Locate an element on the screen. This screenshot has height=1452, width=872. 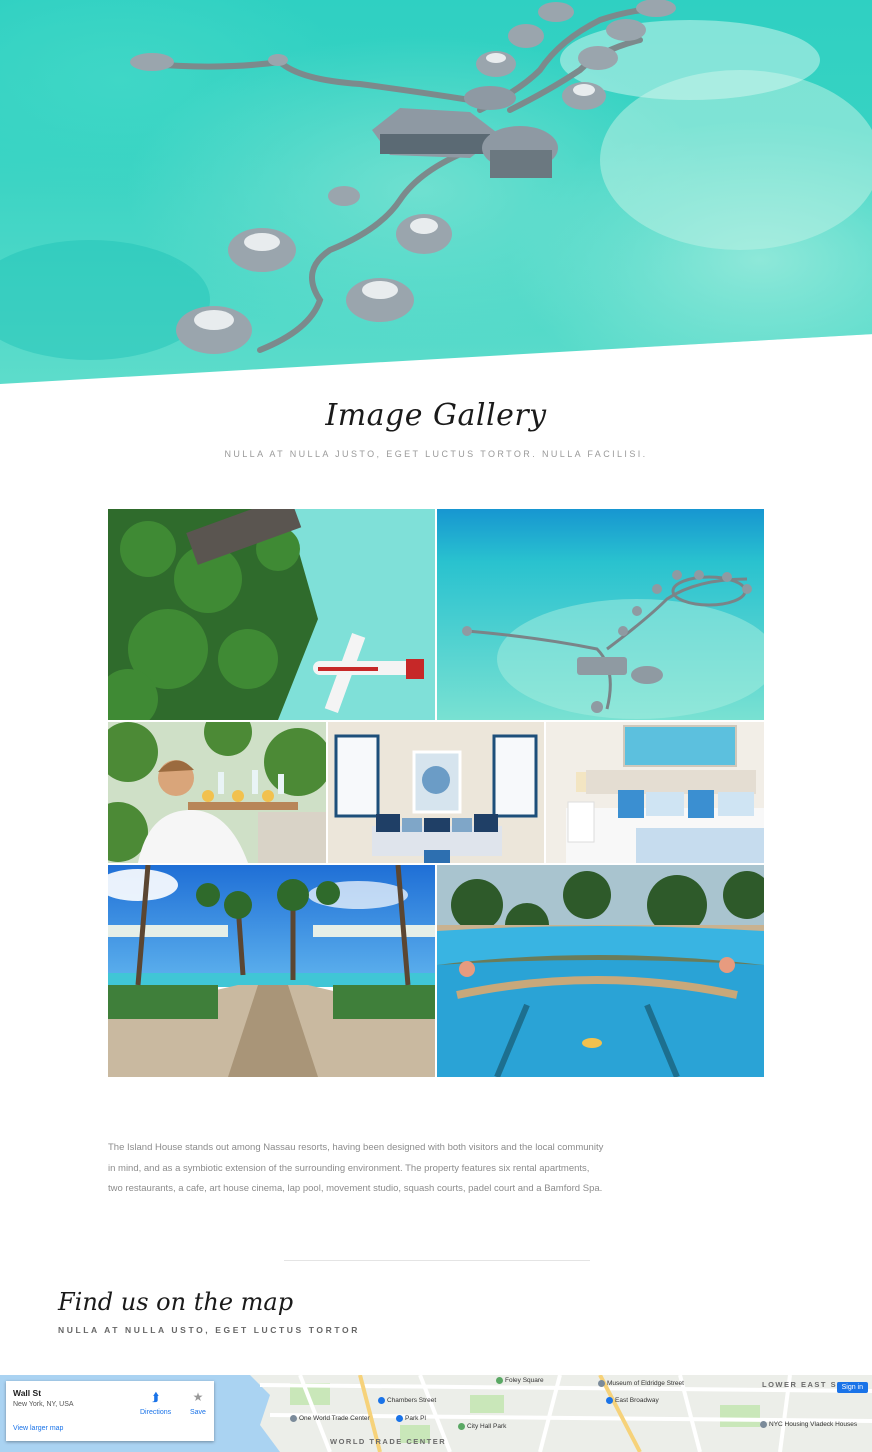
map-poi: Chambers Street is located at coordinates (407, 1400).